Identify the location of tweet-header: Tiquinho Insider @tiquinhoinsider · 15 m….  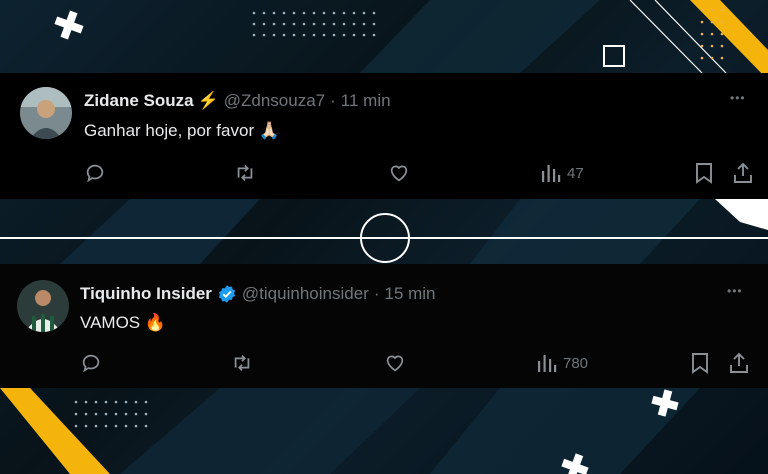
(258, 294).